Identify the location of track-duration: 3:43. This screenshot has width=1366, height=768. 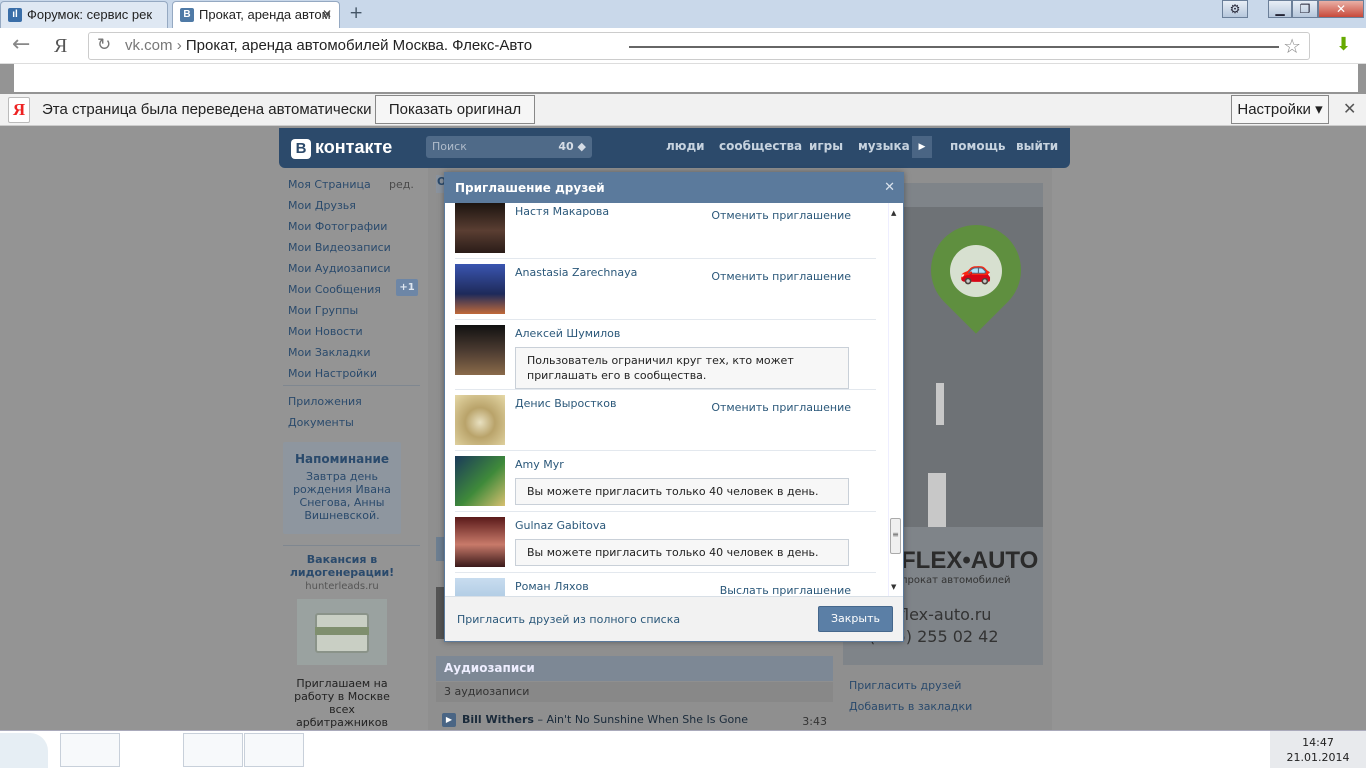
(814, 721).